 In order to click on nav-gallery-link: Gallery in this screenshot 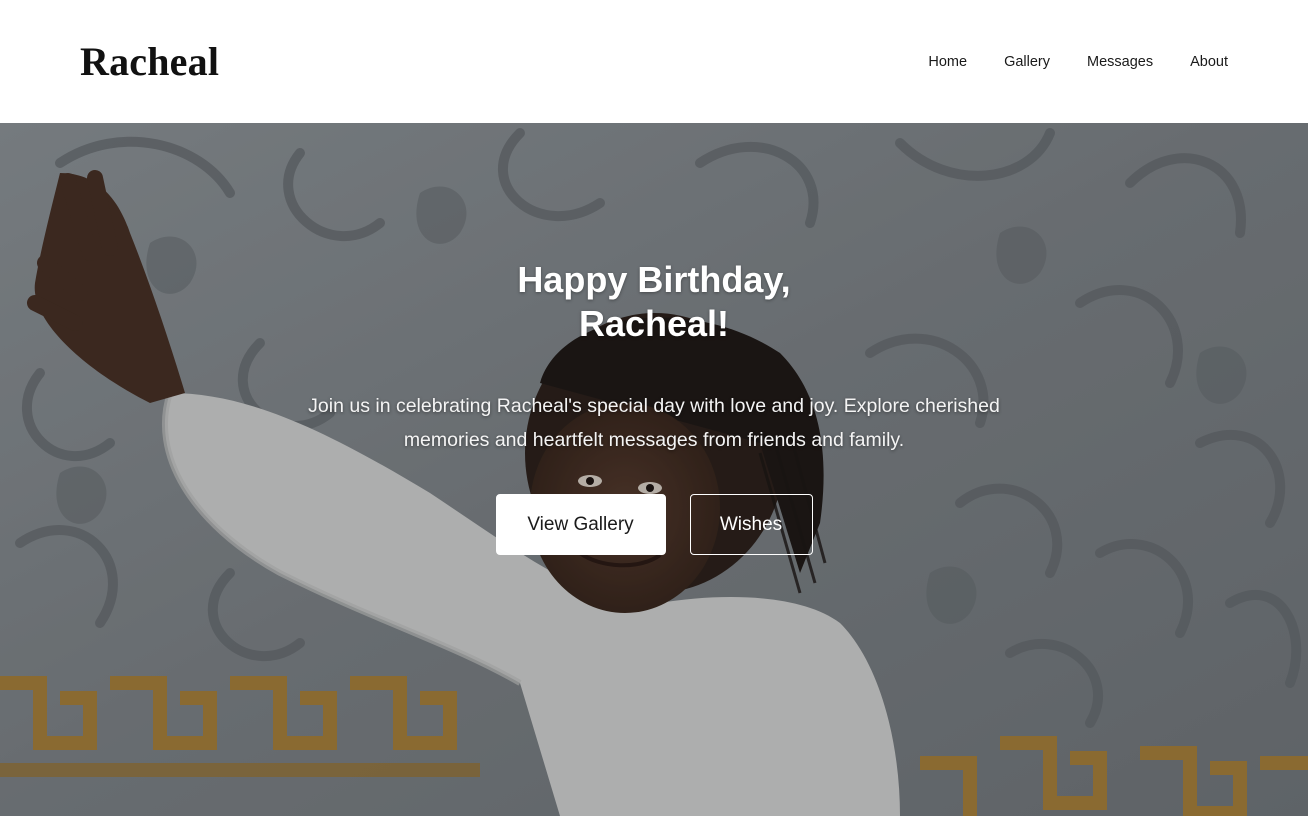, I will do `click(1027, 62)`.